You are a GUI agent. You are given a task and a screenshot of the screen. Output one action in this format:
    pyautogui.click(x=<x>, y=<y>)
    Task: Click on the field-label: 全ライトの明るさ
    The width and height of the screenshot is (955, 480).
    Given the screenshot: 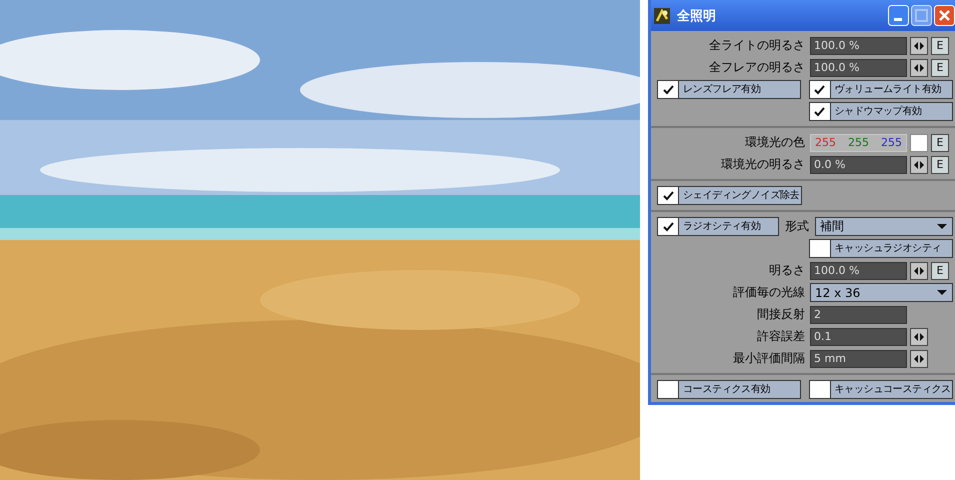 What is the action you would take?
    pyautogui.click(x=757, y=45)
    